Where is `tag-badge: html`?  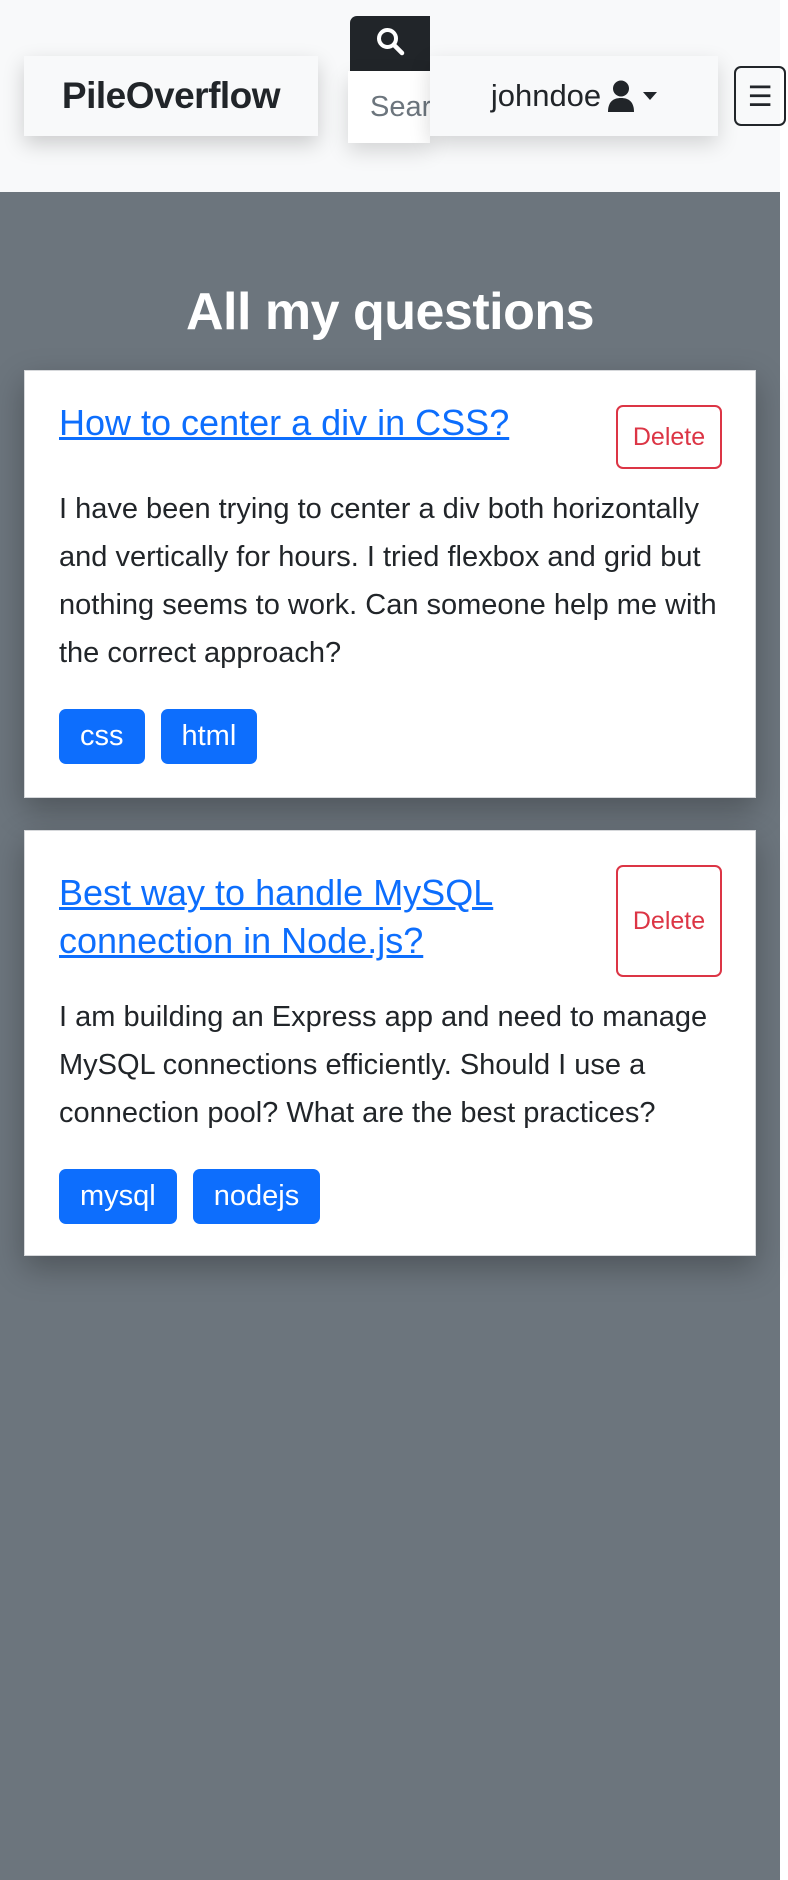
tag-badge: html is located at coordinates (209, 736).